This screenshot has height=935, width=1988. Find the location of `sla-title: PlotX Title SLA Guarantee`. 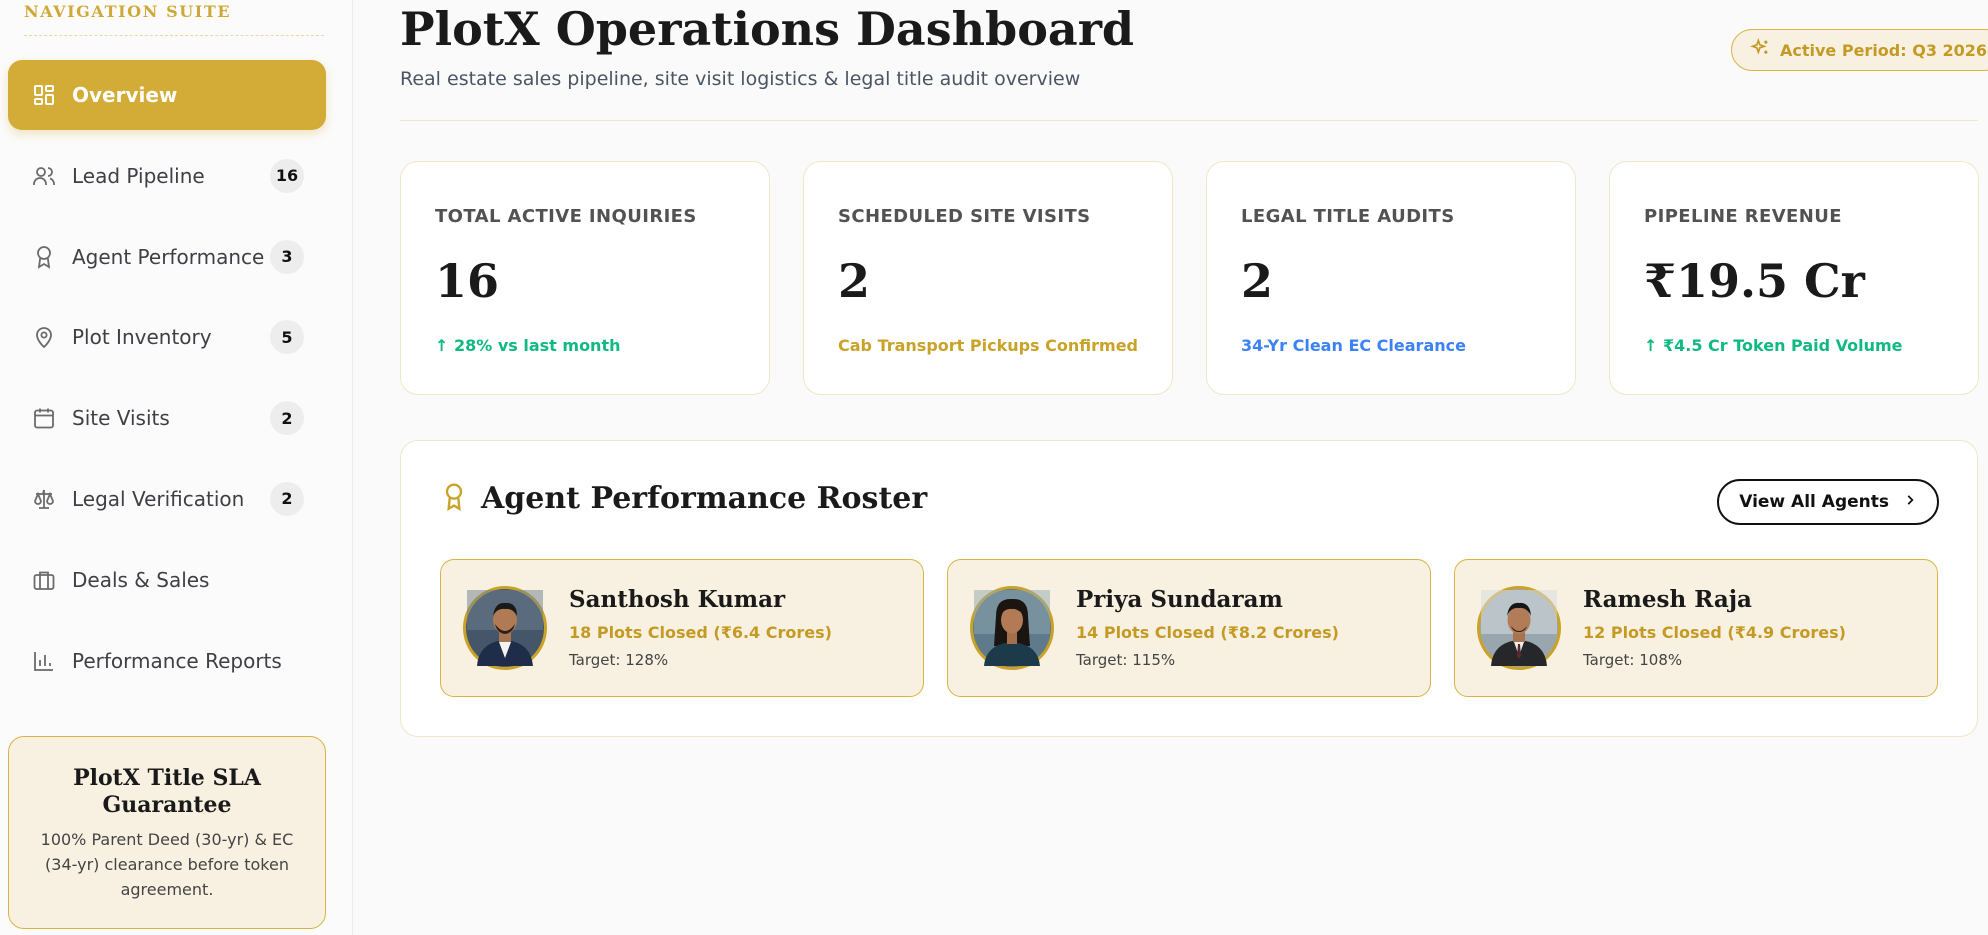

sla-title: PlotX Title SLA Guarantee is located at coordinates (167, 791).